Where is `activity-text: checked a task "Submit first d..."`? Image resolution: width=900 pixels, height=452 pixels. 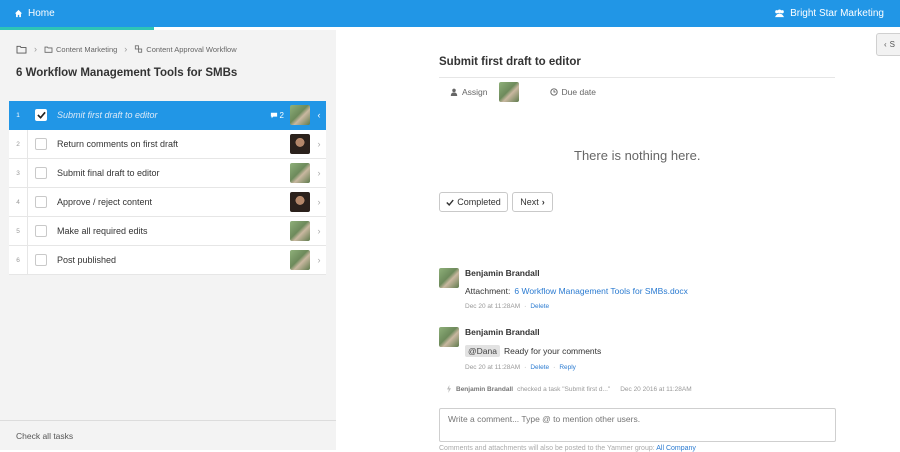 activity-text: checked a task "Submit first d..." is located at coordinates (564, 389).